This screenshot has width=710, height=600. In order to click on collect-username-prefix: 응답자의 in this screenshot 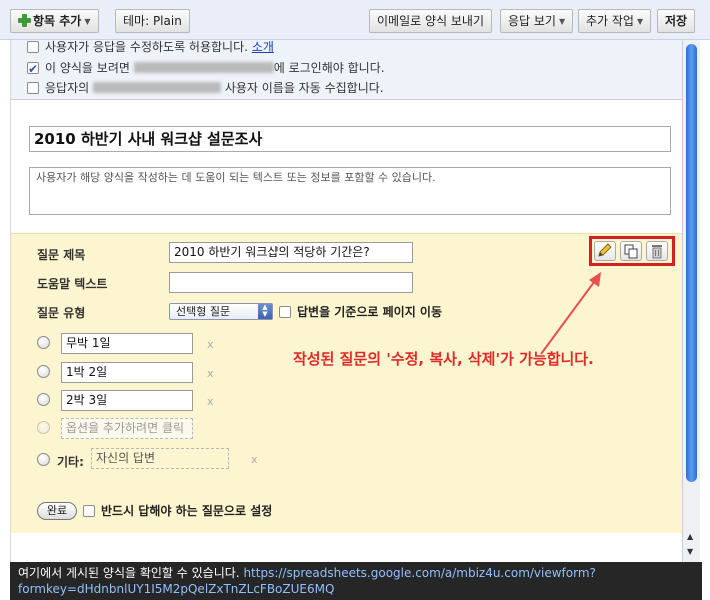, I will do `click(67, 88)`.